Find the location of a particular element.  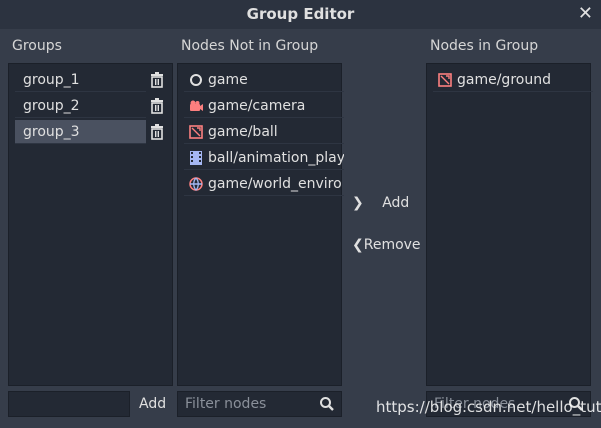

close-icon: ✕ is located at coordinates (585, 13).